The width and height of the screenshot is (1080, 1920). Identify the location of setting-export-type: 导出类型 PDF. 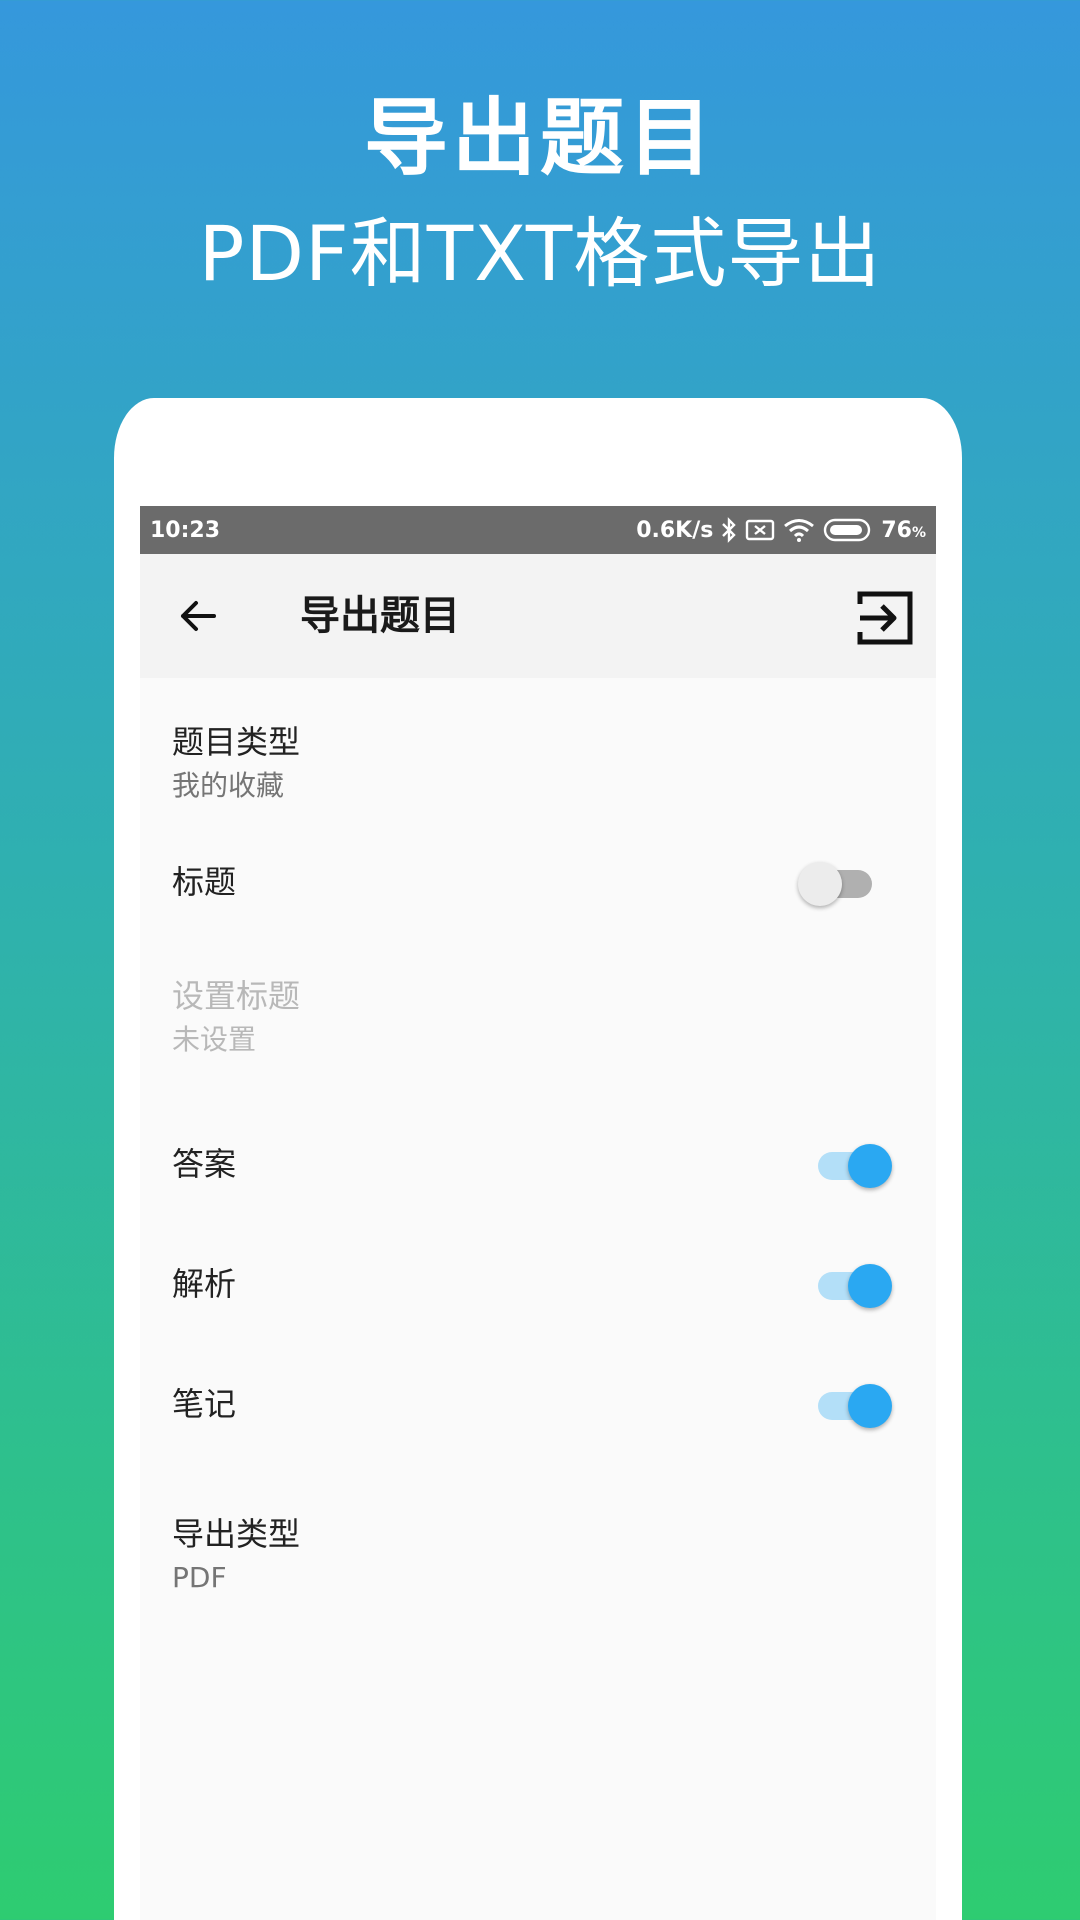
(538, 1543).